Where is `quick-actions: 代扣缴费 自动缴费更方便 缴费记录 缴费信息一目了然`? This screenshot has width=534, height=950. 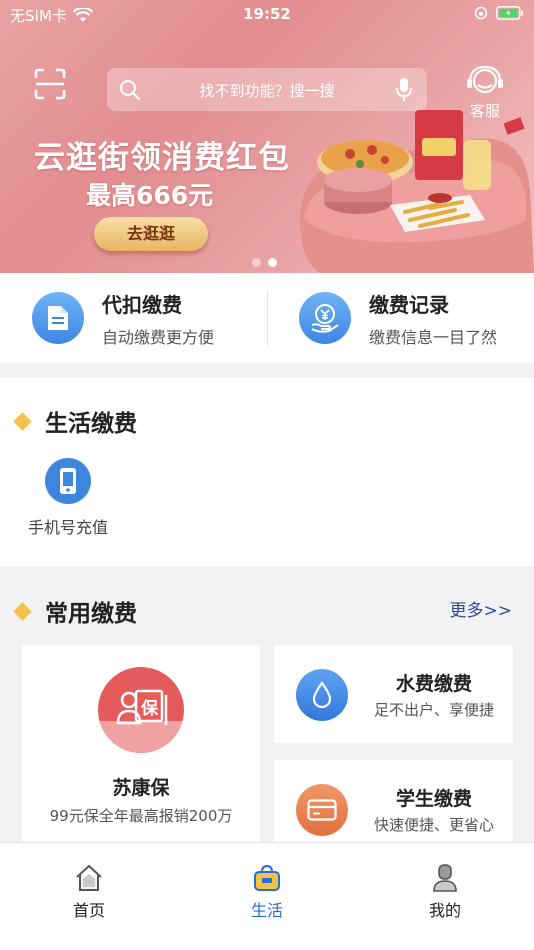
quick-actions: 代扣缴费 自动缴费更方便 缴费记录 缴费信息一目了然 is located at coordinates (267, 318).